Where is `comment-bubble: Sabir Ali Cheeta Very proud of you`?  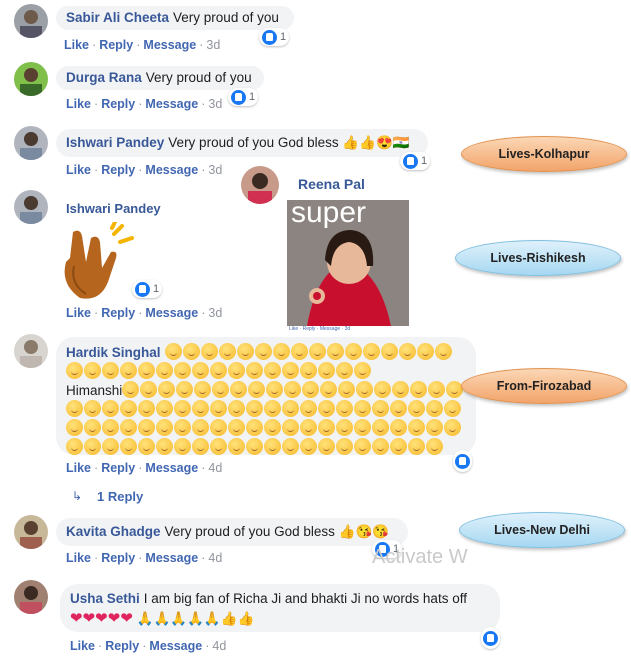 comment-bubble: Sabir Ali Cheeta Very proud of you is located at coordinates (175, 18).